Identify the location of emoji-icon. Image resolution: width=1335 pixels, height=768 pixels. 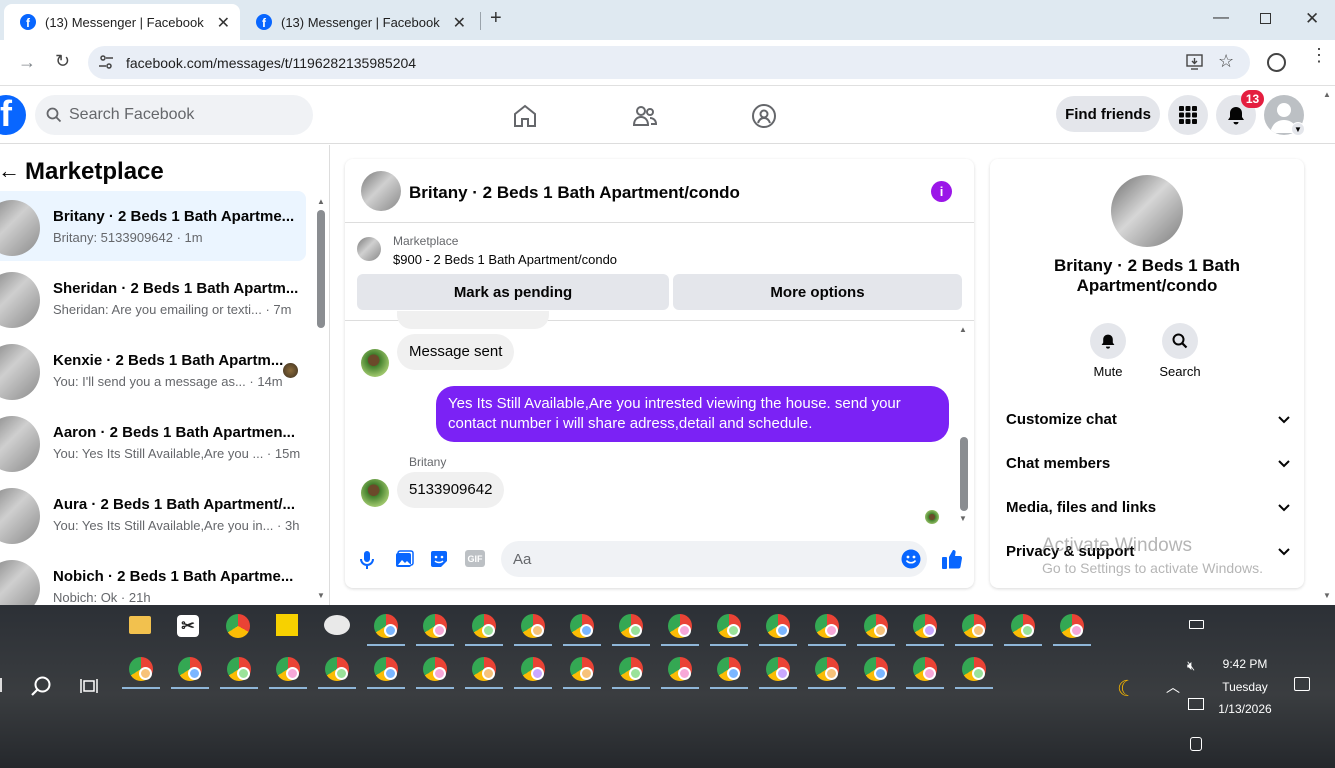
(911, 559).